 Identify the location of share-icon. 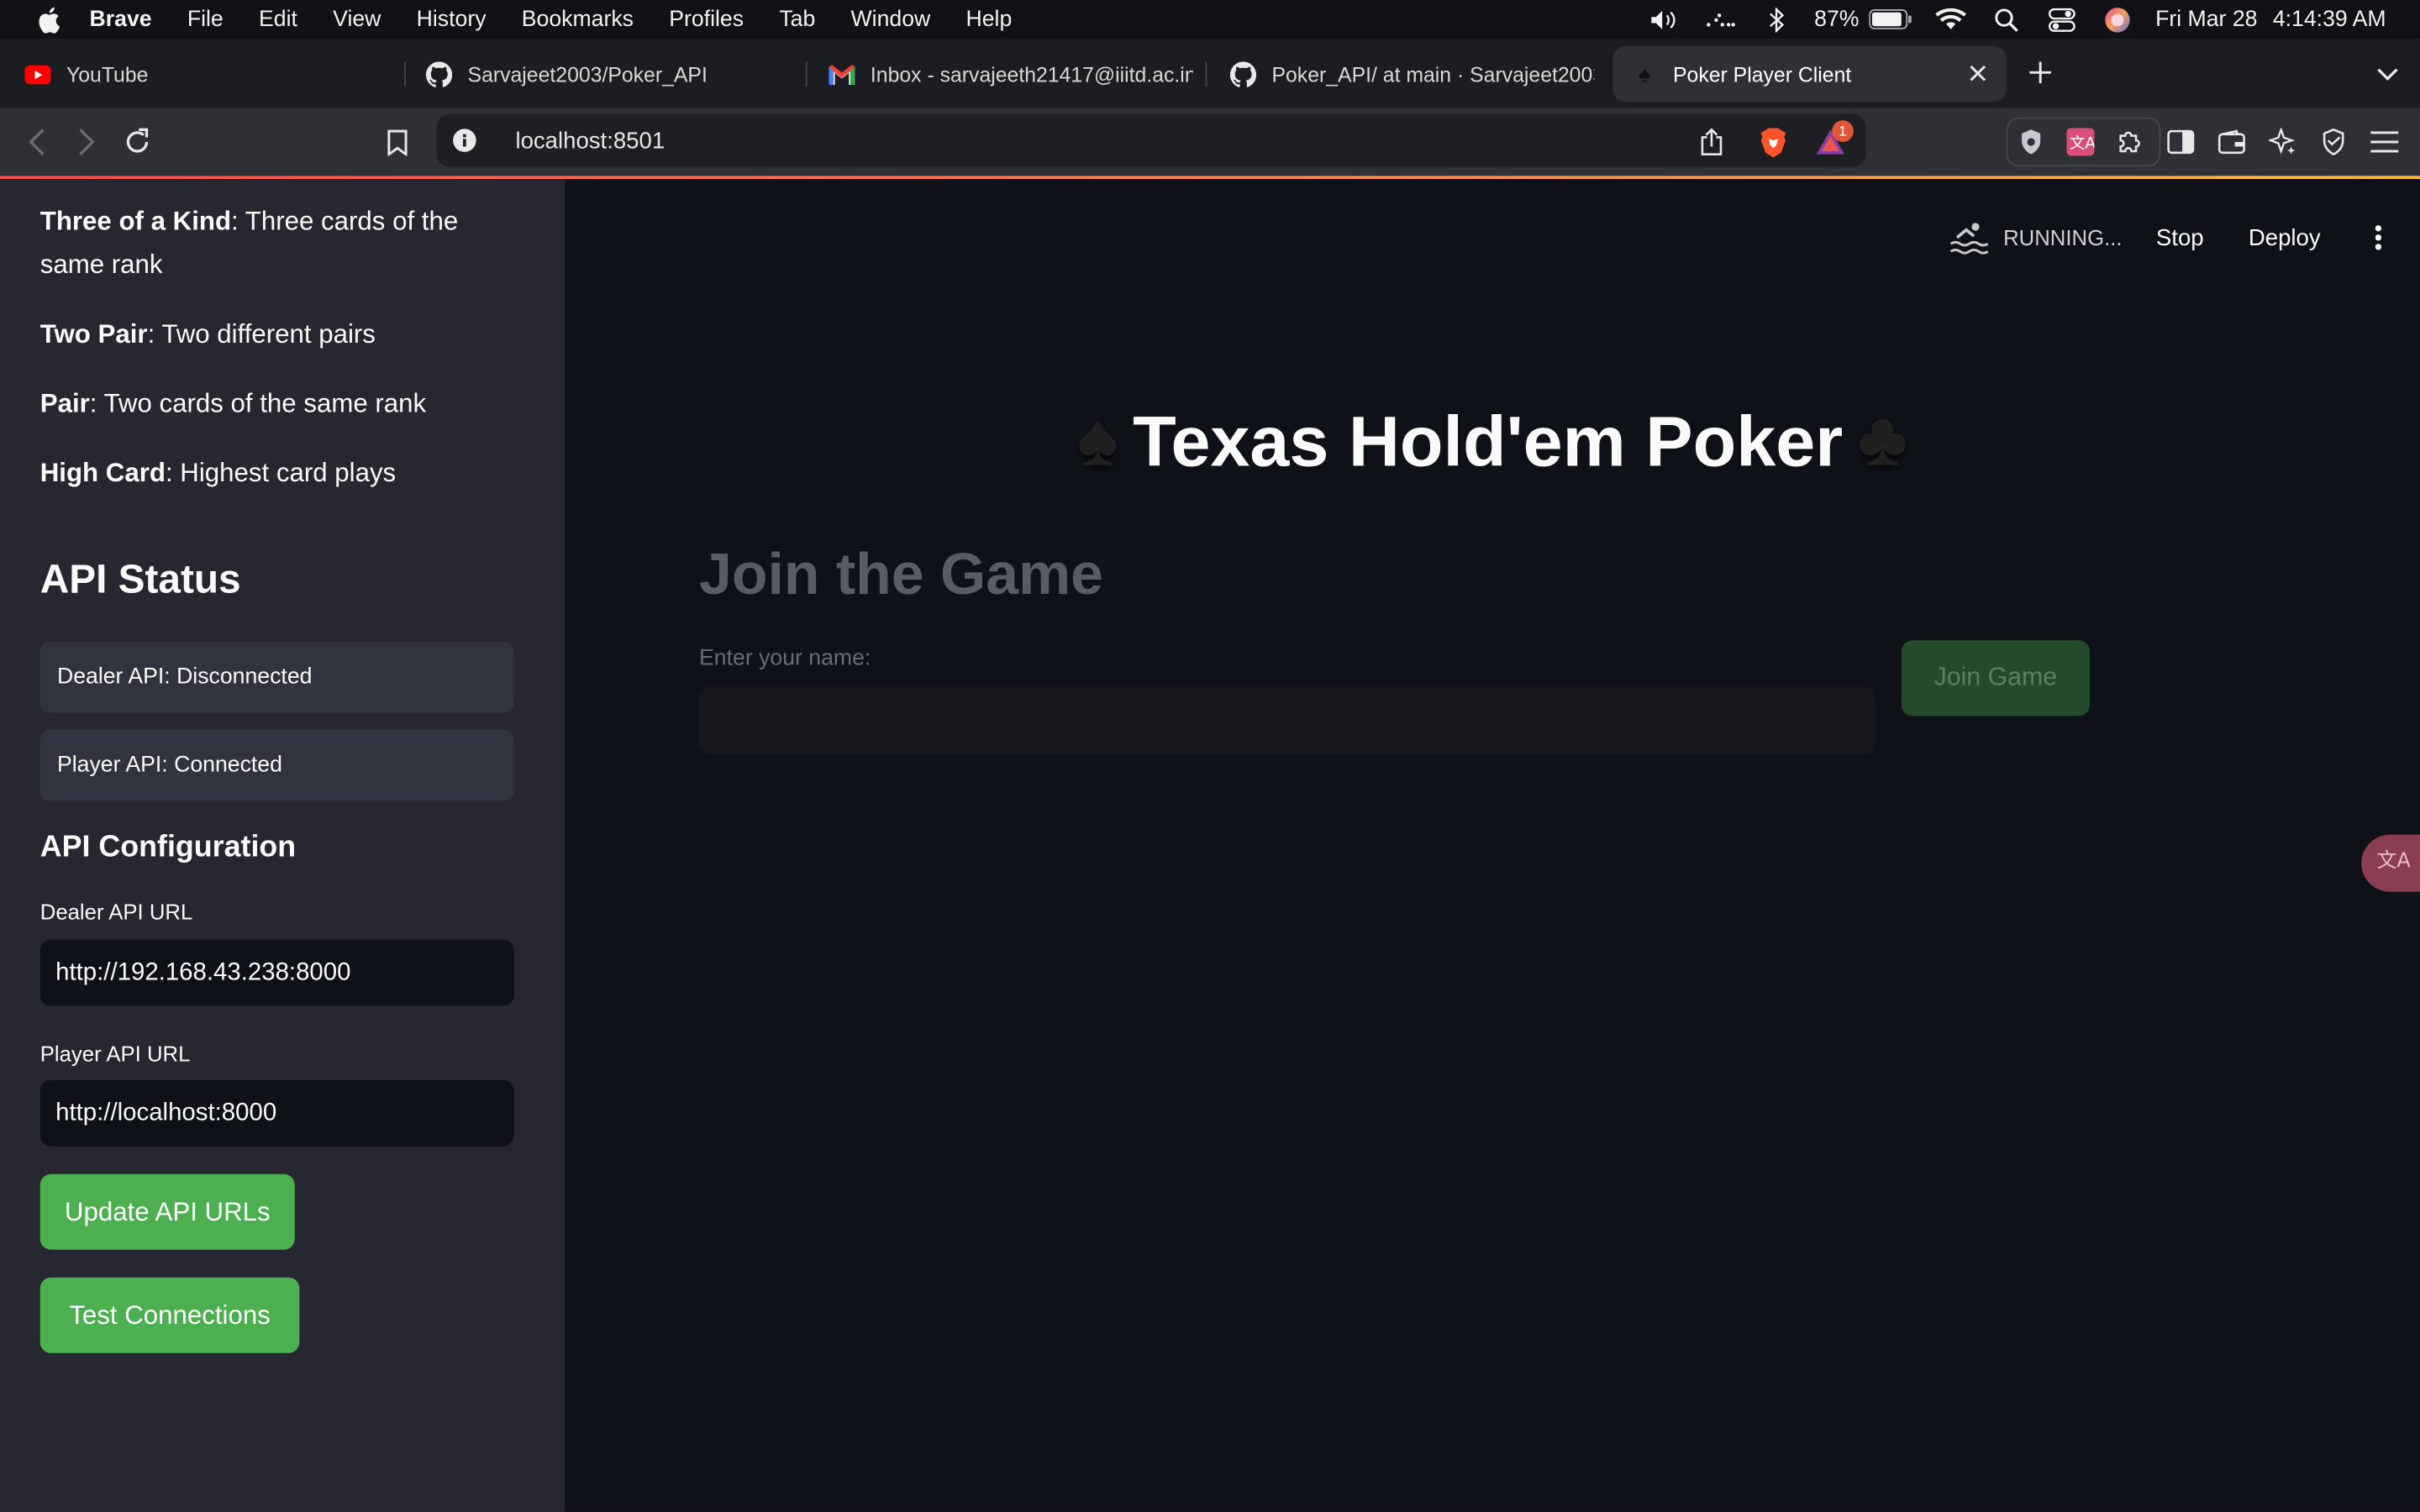
(1712, 142).